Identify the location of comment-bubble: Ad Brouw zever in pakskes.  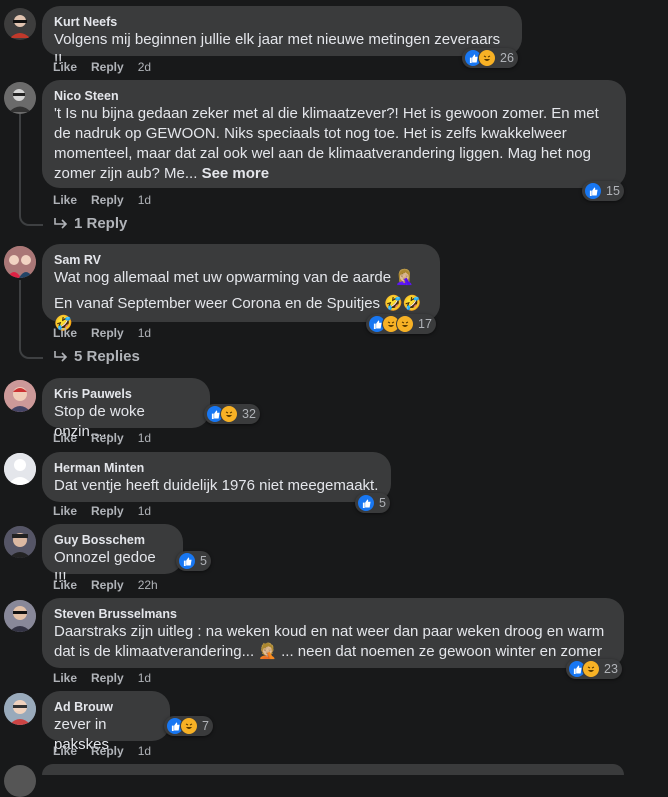
(106, 722).